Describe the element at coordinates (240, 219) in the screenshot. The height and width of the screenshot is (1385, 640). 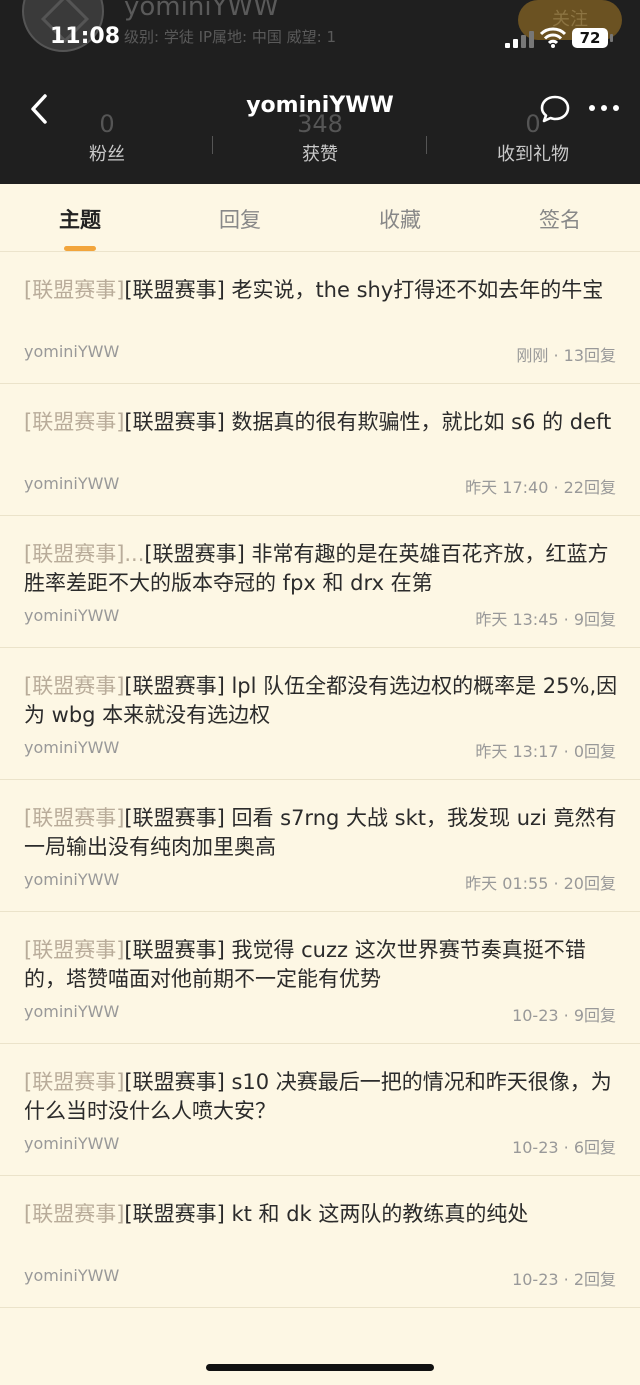
I see `tab-replies: 回复` at that location.